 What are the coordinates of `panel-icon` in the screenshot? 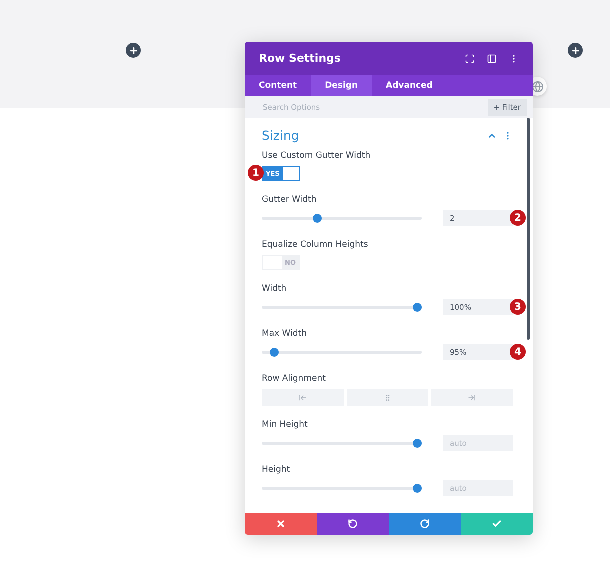 It's located at (492, 59).